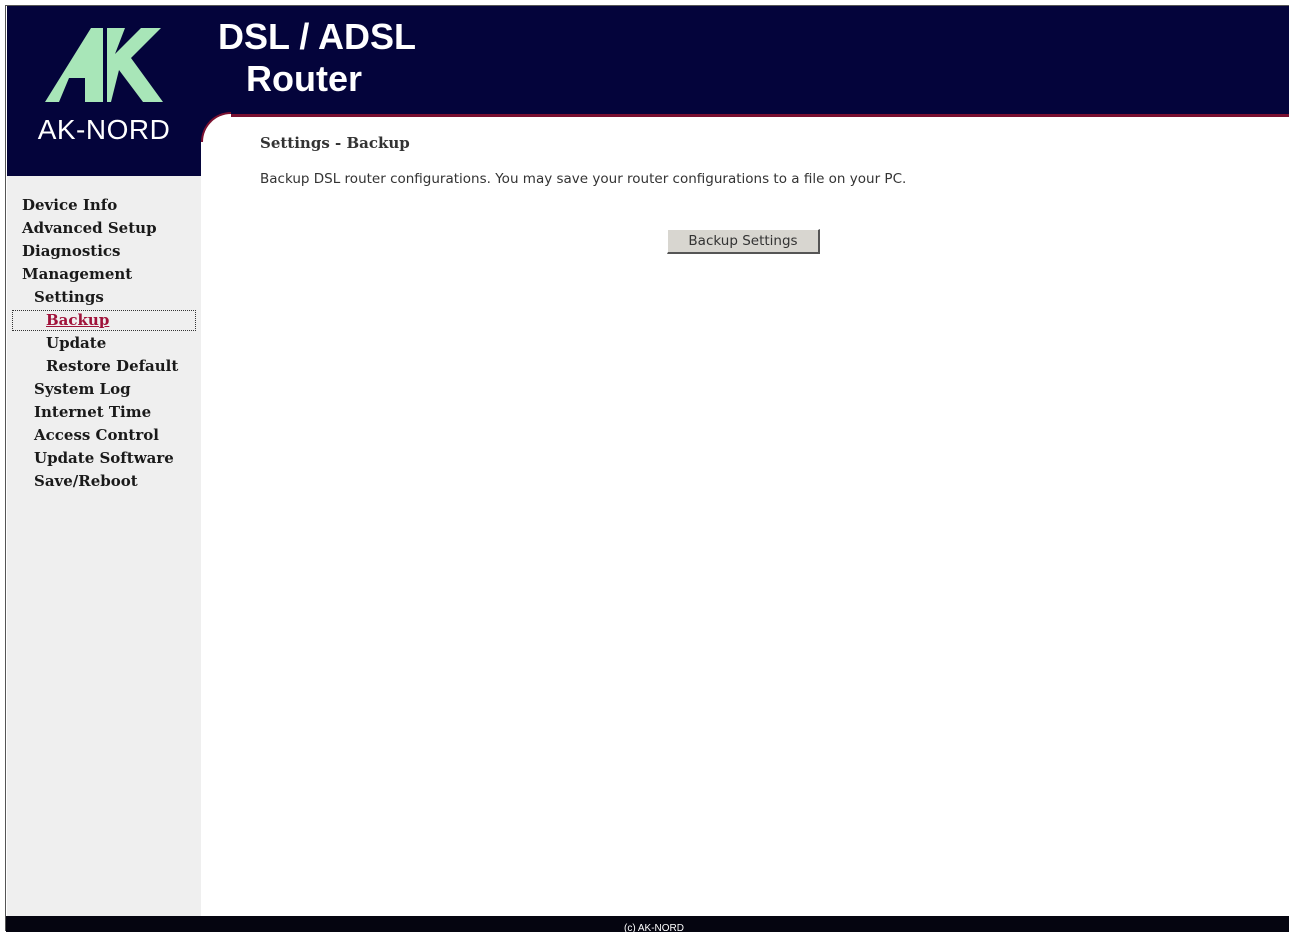 Image resolution: width=1289 pixels, height=937 pixels. I want to click on footer: (c) AK-NORD, so click(647, 925).